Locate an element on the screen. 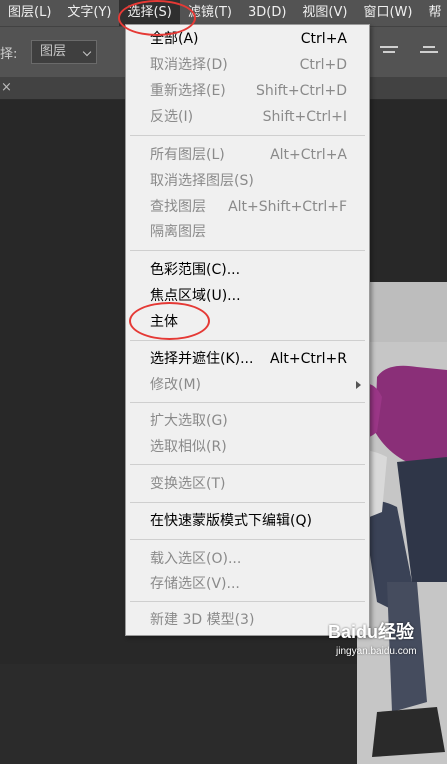 The image size is (447, 764). menu-item-inverse: 反选(I) Shift+Ctrl+I is located at coordinates (247, 117).